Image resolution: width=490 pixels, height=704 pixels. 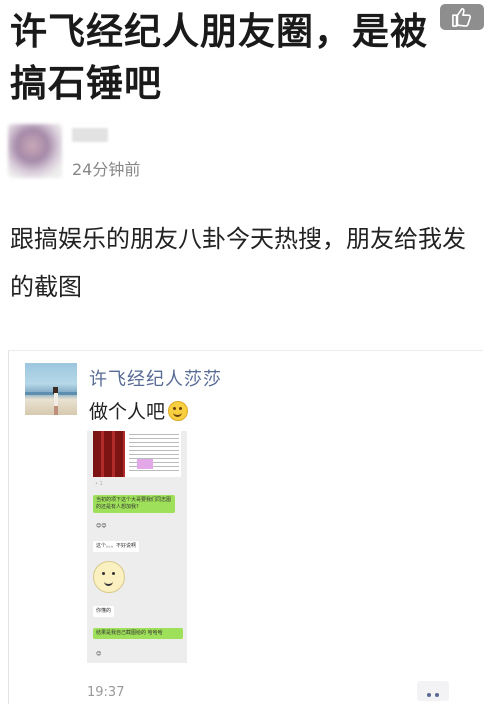 I want to click on author-avatar, so click(x=35, y=151).